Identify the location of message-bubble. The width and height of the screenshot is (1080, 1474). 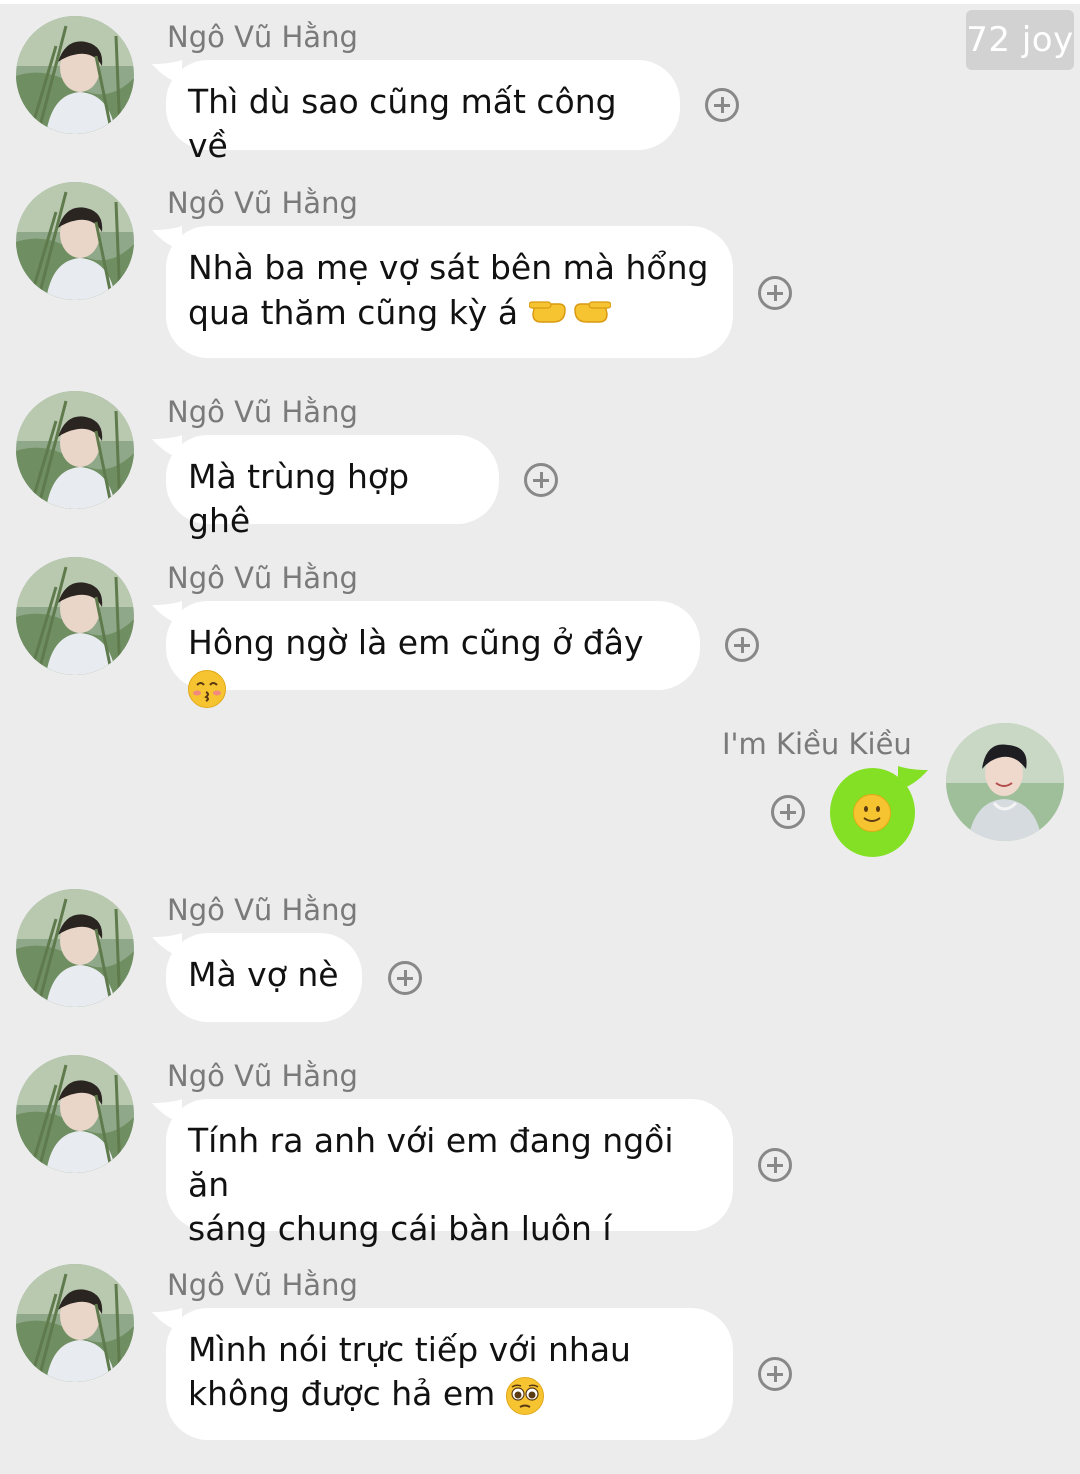
(872, 812).